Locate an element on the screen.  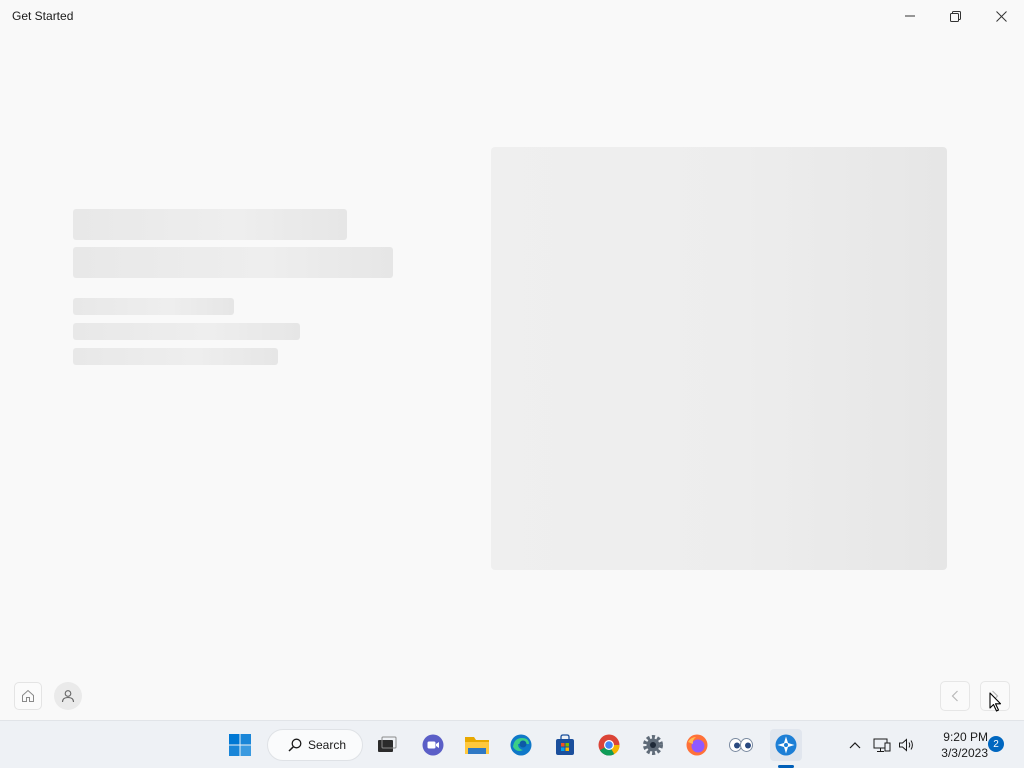
edge-icon is located at coordinates (521, 745).